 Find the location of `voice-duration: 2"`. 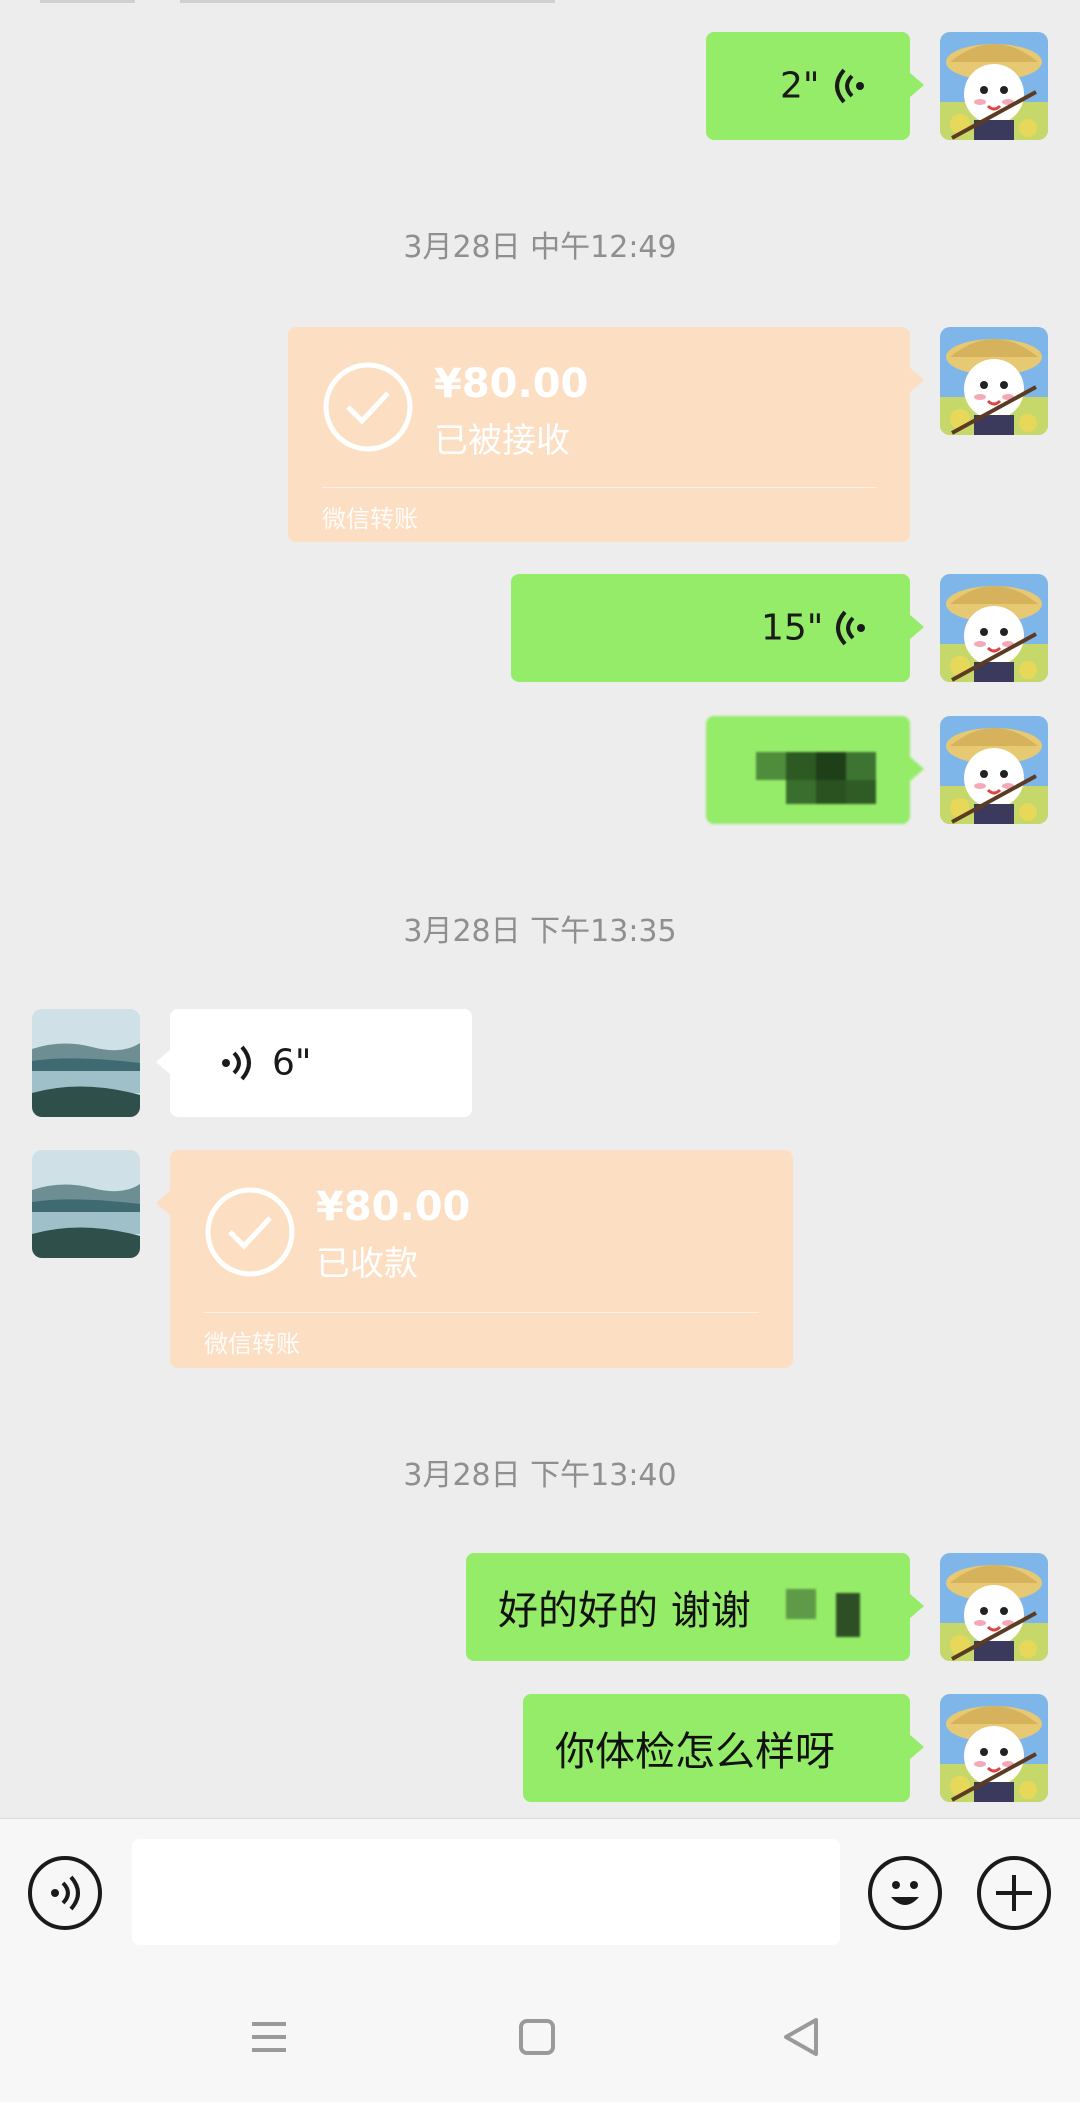

voice-duration: 2" is located at coordinates (800, 86).